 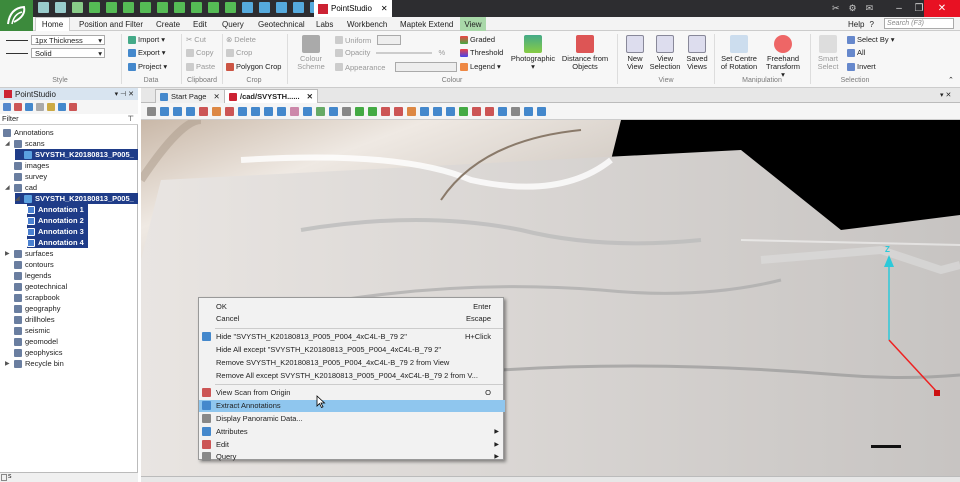 What do you see at coordinates (352, 431) in the screenshot?
I see `menu-item: Attributes ▶` at bounding box center [352, 431].